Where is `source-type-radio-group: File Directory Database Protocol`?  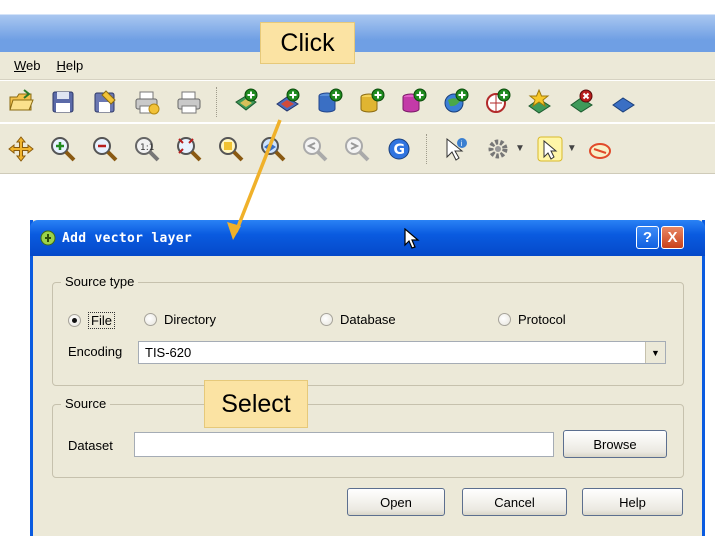 source-type-radio-group: File Directory Database Protocol is located at coordinates (368, 322).